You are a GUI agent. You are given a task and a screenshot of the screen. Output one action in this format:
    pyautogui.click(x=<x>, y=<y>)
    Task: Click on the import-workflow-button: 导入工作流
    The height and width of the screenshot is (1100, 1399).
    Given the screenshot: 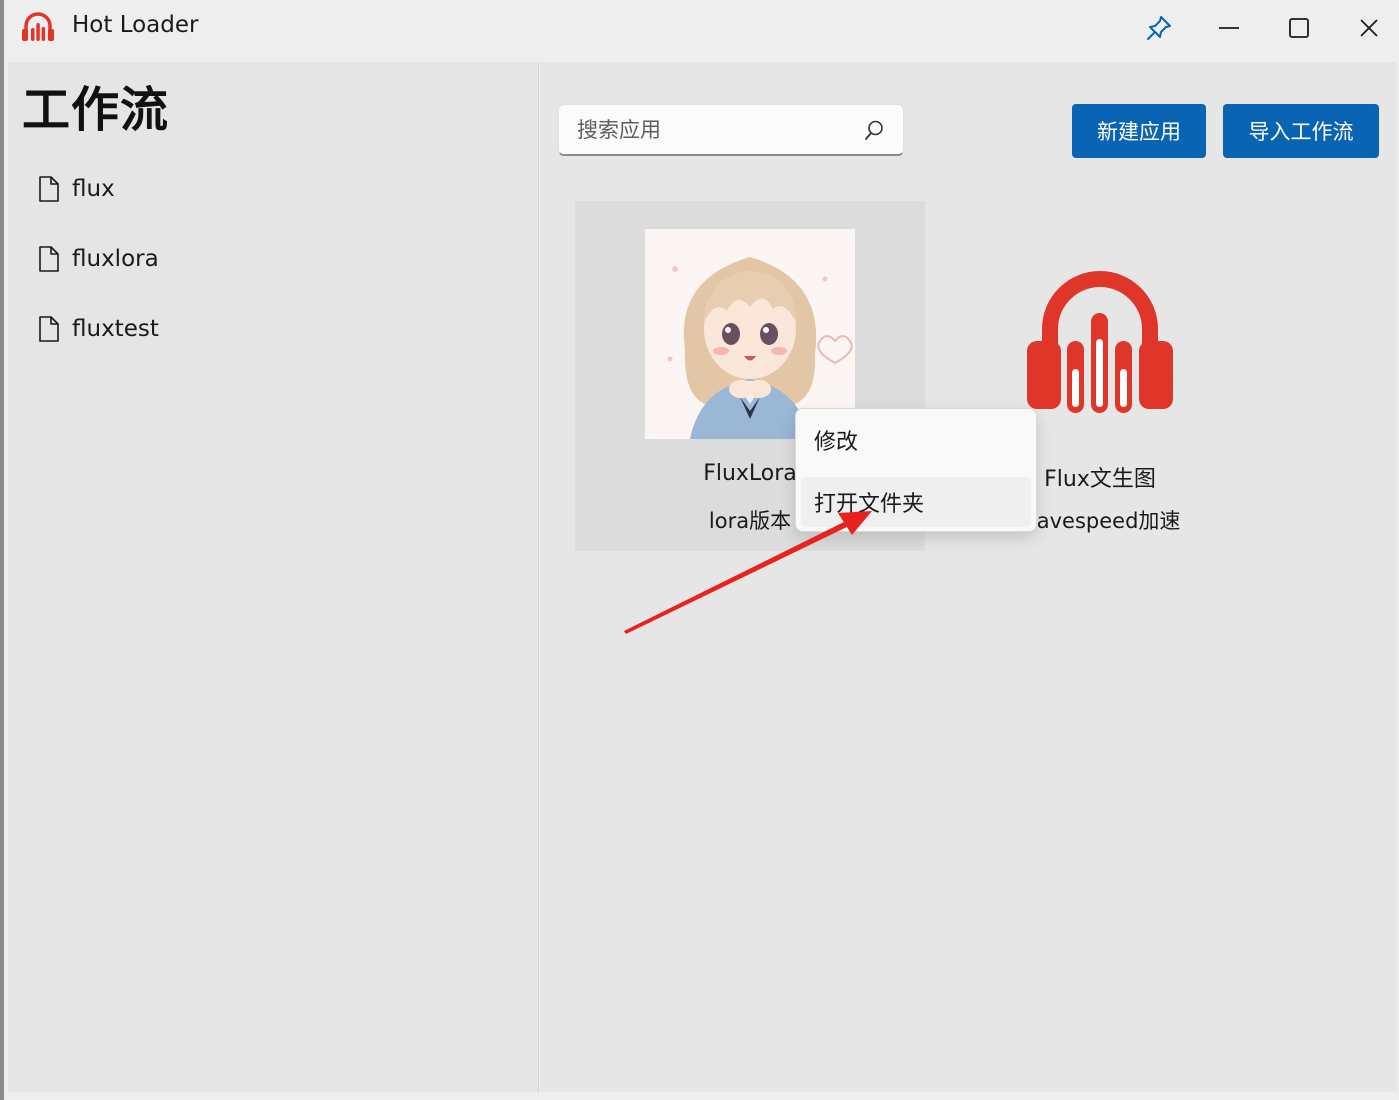 What is the action you would take?
    pyautogui.click(x=1301, y=131)
    